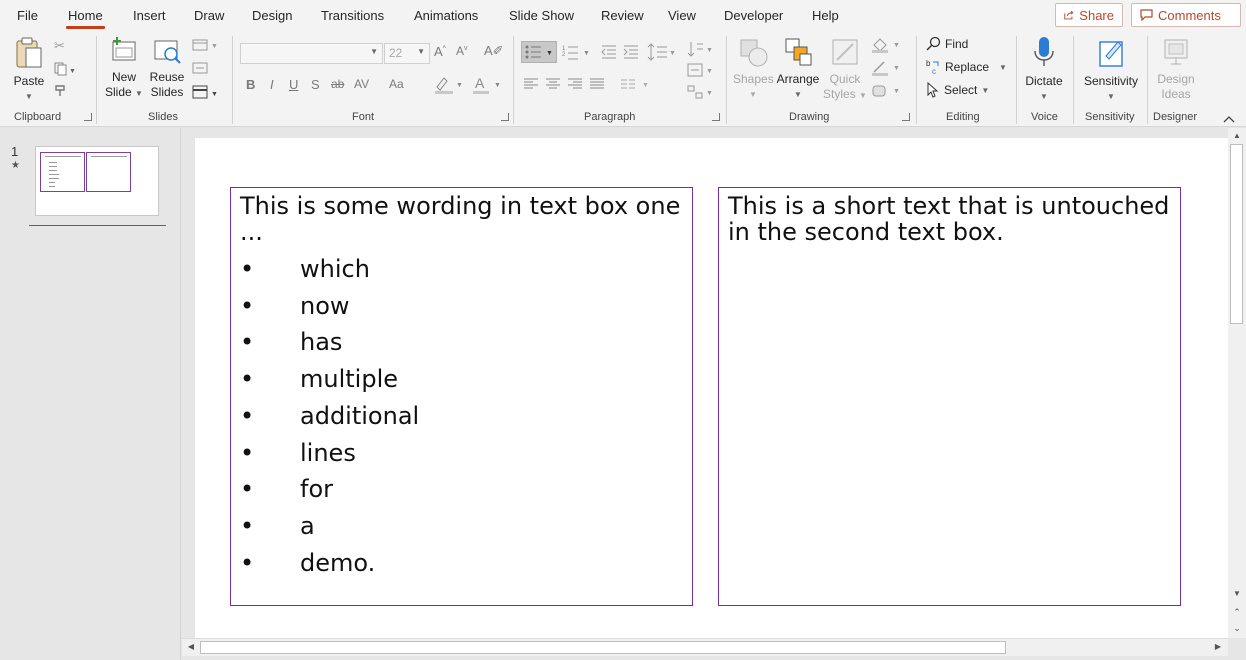 The width and height of the screenshot is (1246, 660). What do you see at coordinates (531, 85) in the screenshot?
I see `align-left-icon` at bounding box center [531, 85].